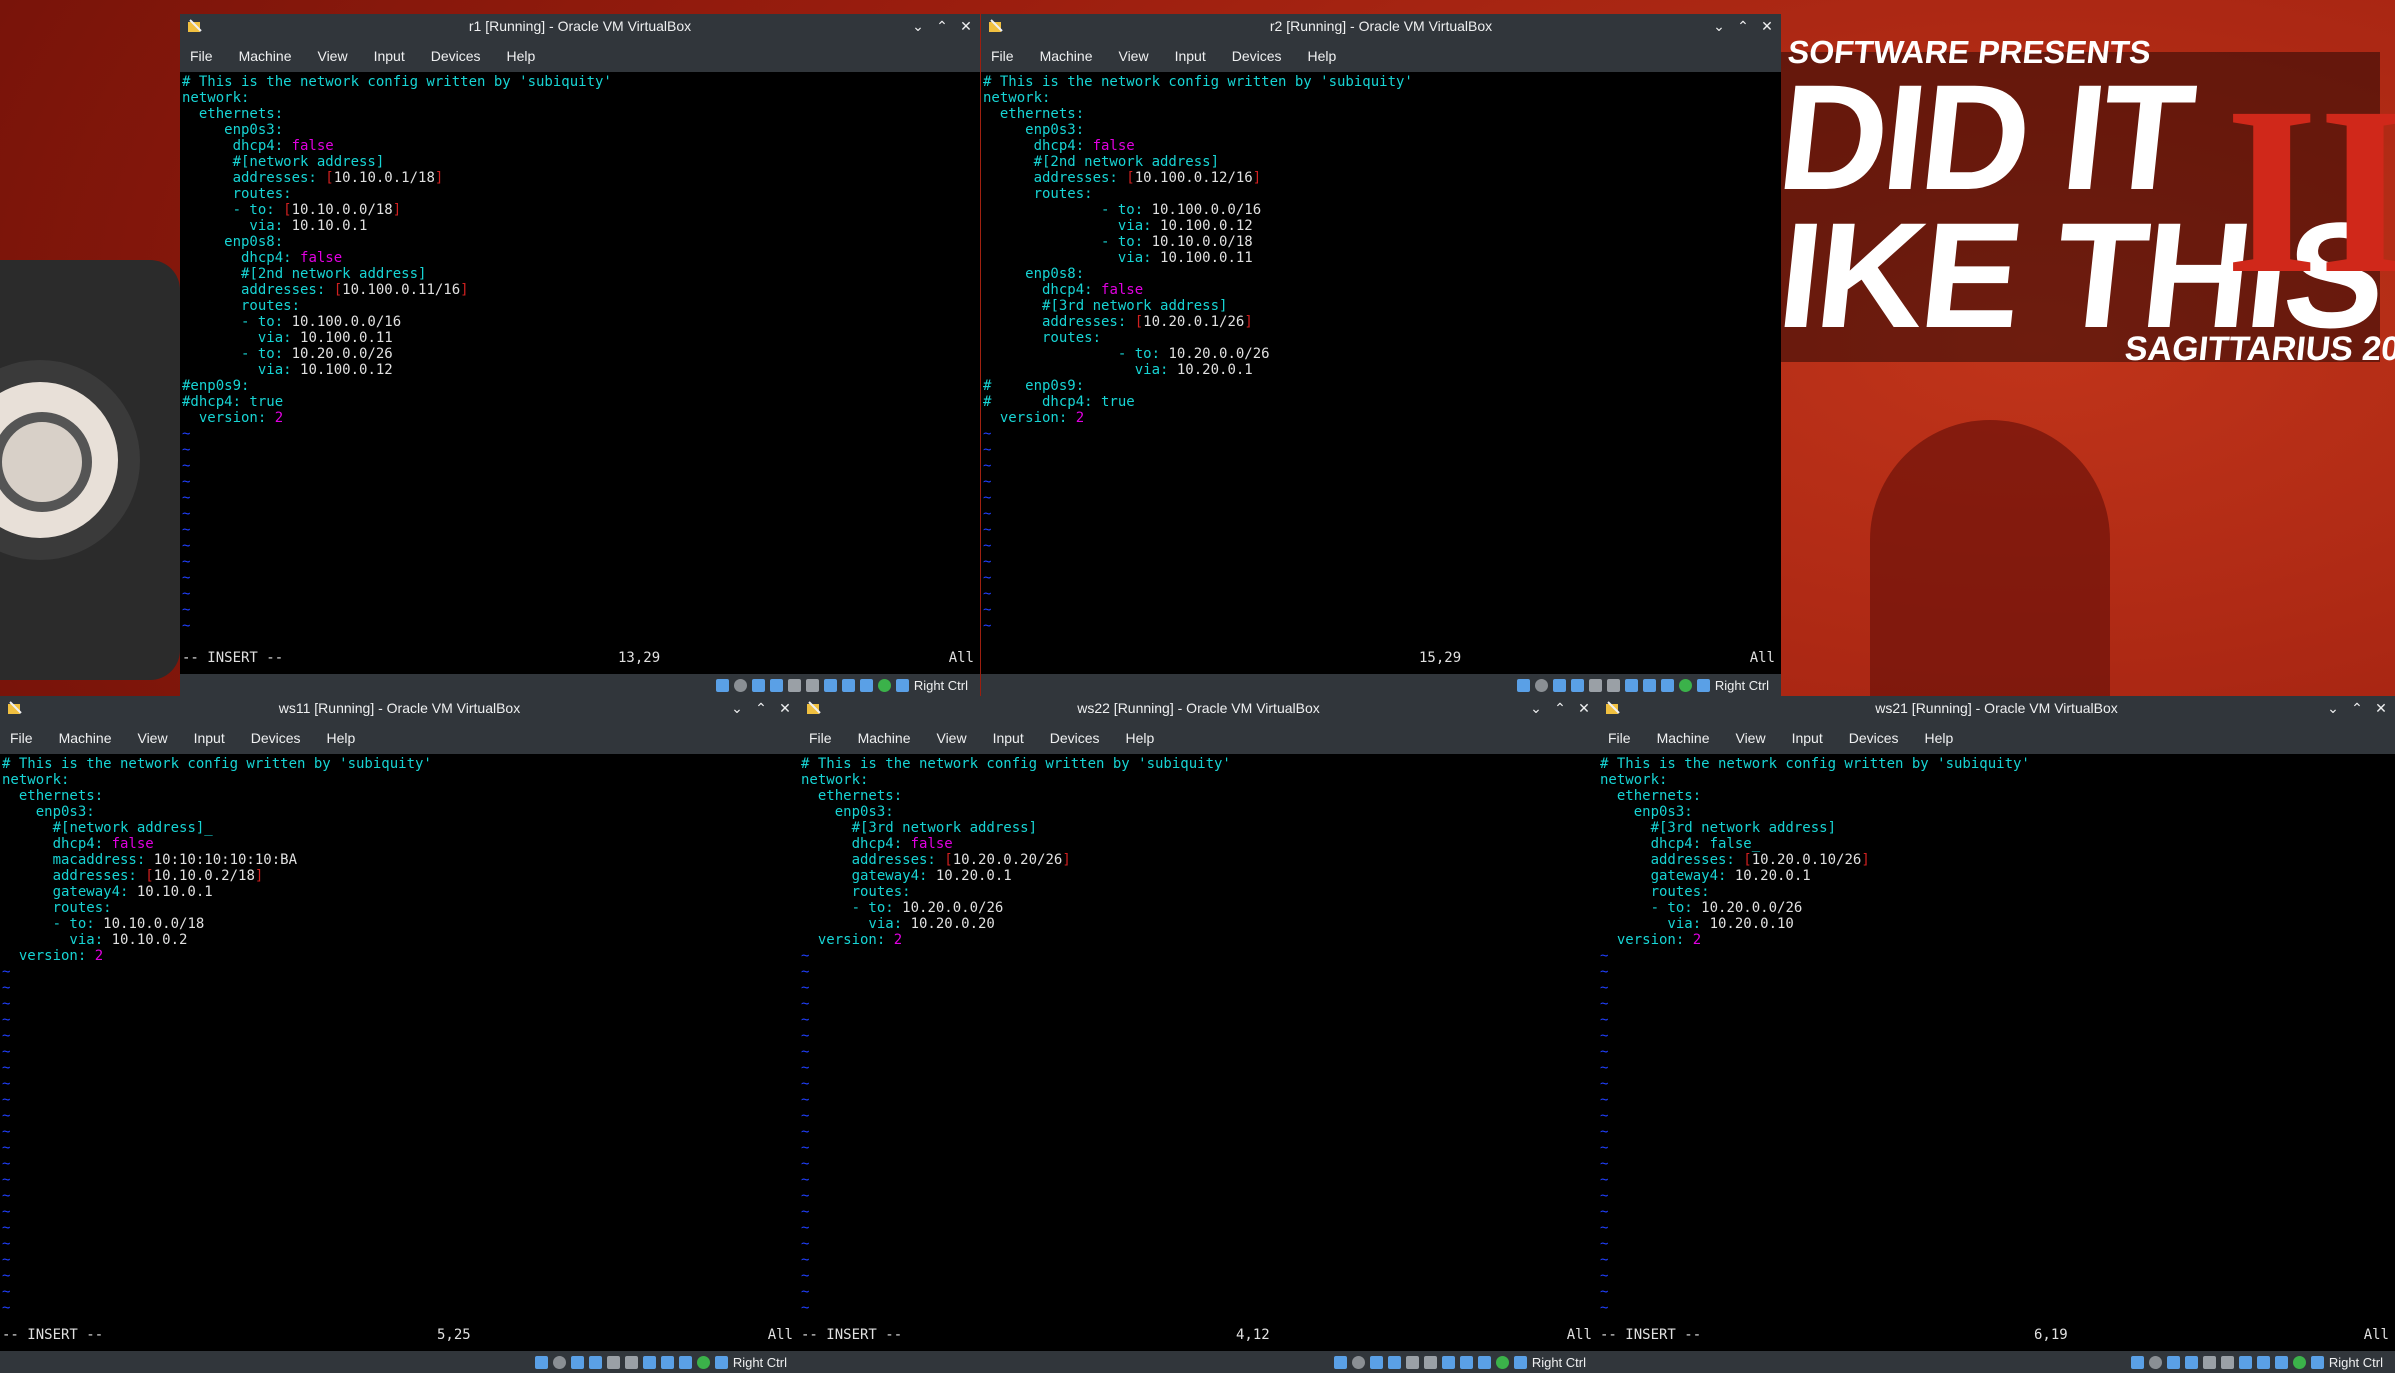  Describe the element at coordinates (580, 27) in the screenshot. I see `window-titlebar: r1 [Running] - Oracle VM VirtualBox ⌄ ⌃ ✕` at that location.